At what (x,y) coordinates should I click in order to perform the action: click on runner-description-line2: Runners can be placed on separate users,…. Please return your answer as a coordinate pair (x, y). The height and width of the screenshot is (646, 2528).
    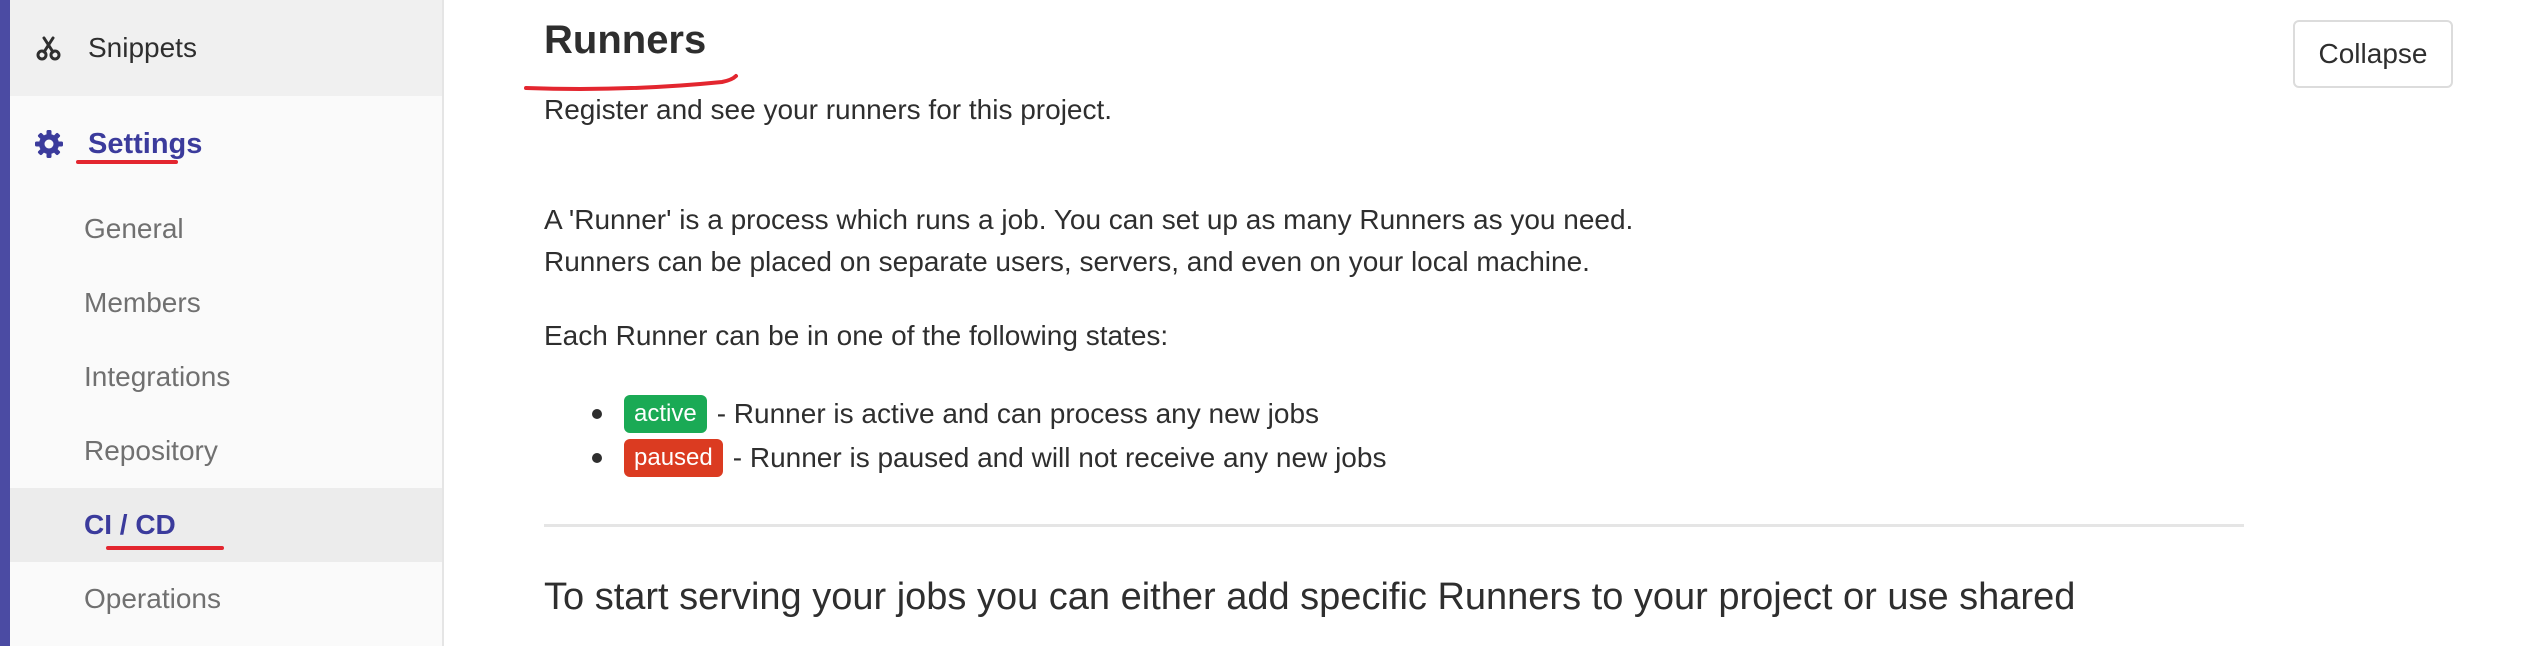
    Looking at the image, I should click on (1067, 261).